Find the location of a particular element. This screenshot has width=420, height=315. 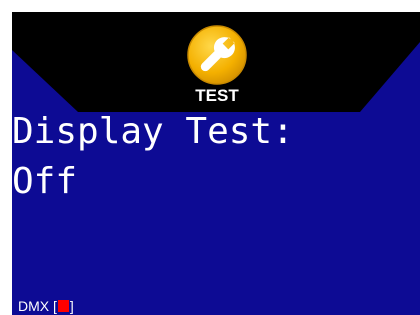

setting-value: Off is located at coordinates (45, 181).